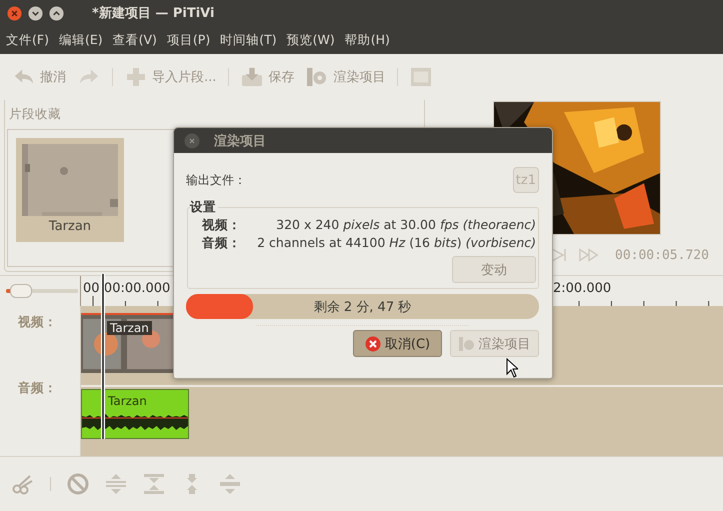 Image resolution: width=723 pixels, height=511 pixels. Describe the element at coordinates (35, 13) in the screenshot. I see `minimize-icon` at that location.